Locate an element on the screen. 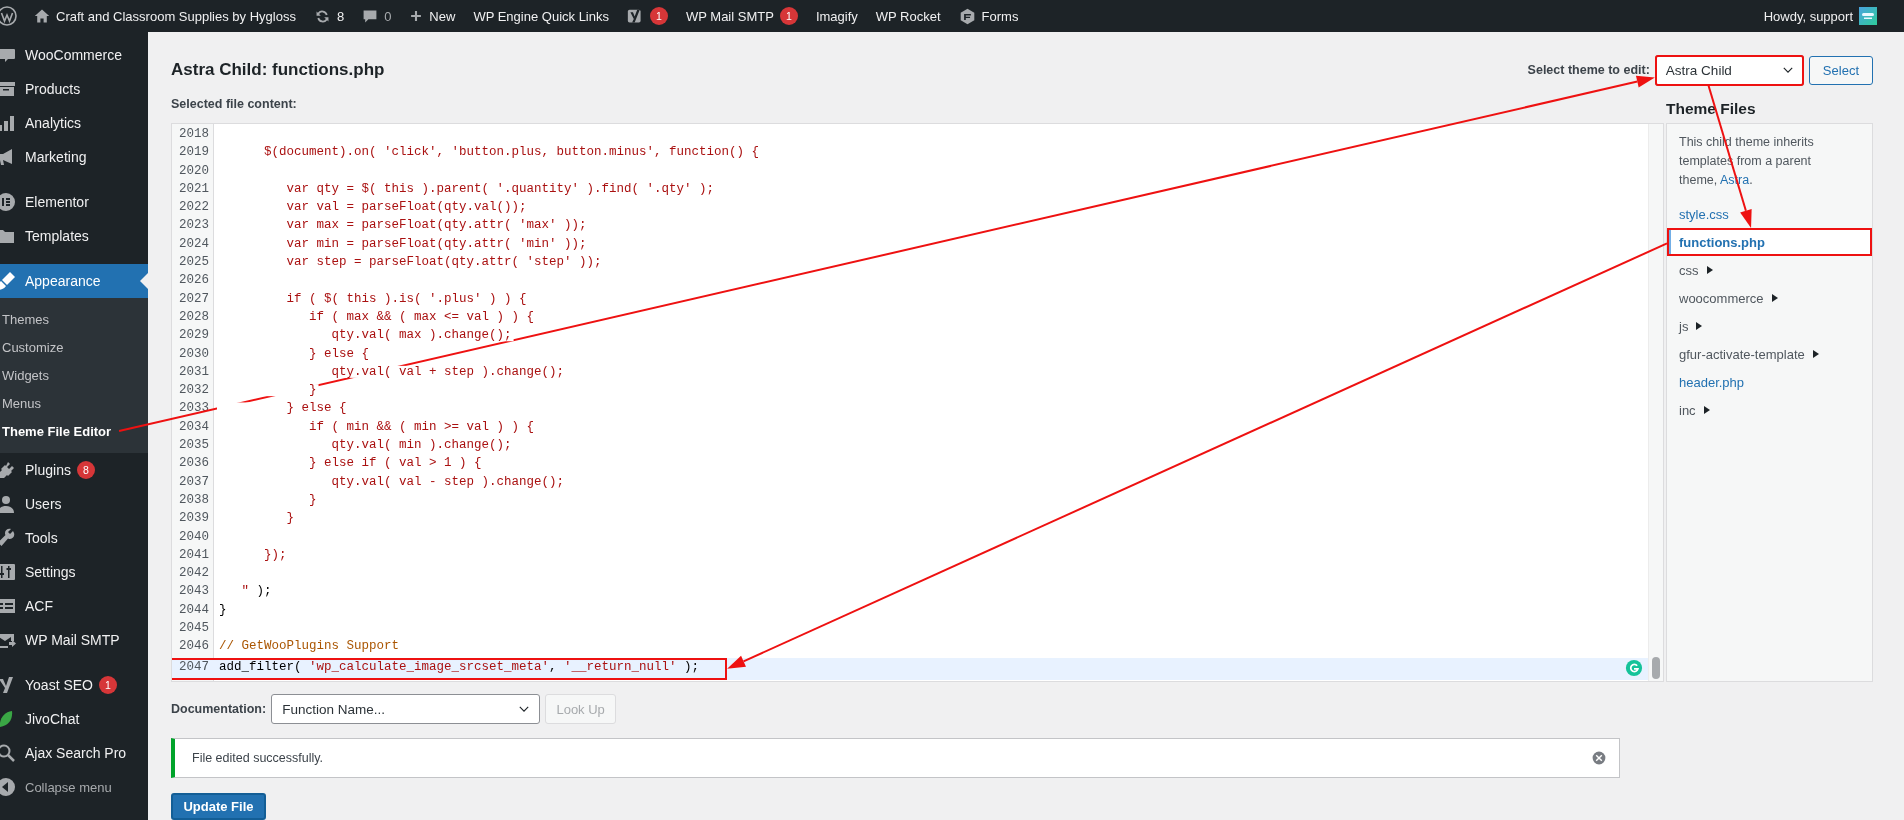 This screenshot has width=1904, height=820. code-line: } else { is located at coordinates (316, 408).